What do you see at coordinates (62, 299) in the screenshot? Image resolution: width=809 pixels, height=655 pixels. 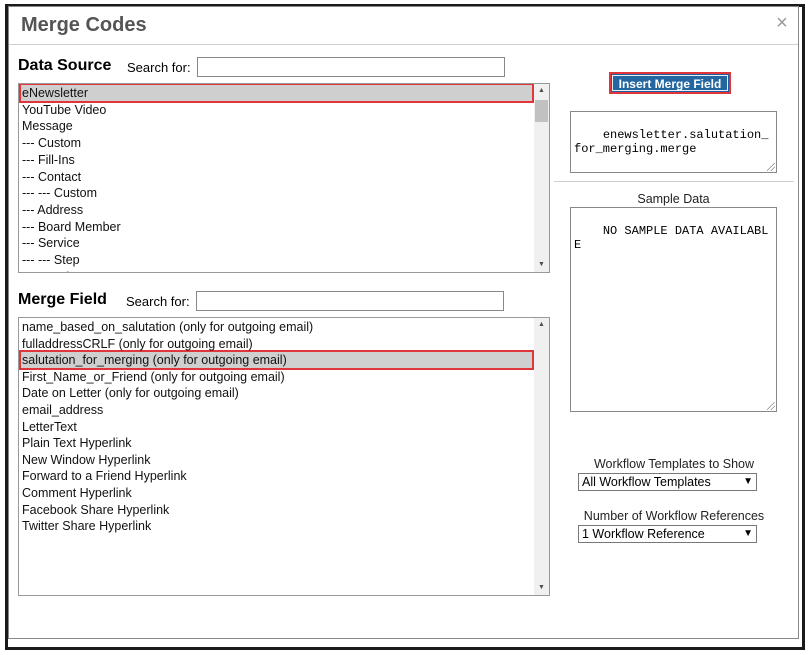 I see `merge-field-label: Merge Field` at bounding box center [62, 299].